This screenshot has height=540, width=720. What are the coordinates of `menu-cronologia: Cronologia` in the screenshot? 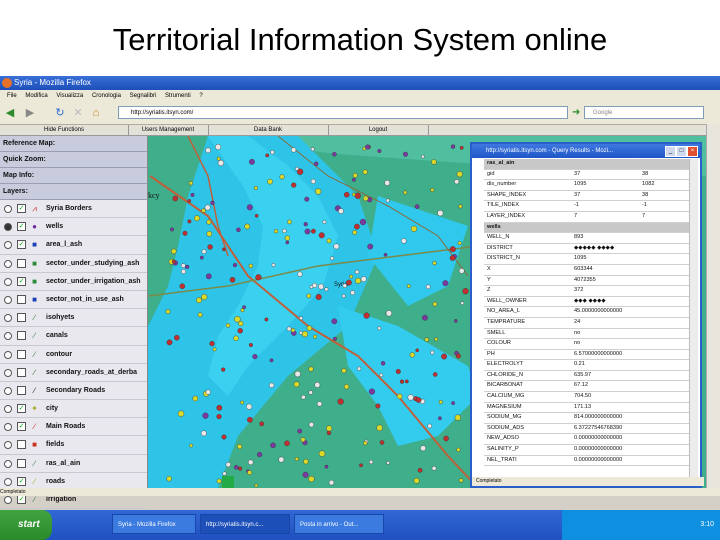 It's located at (106, 96).